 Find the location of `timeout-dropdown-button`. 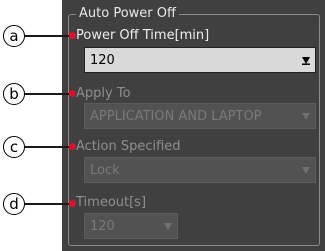

timeout-dropdown-button is located at coordinates (168, 226).